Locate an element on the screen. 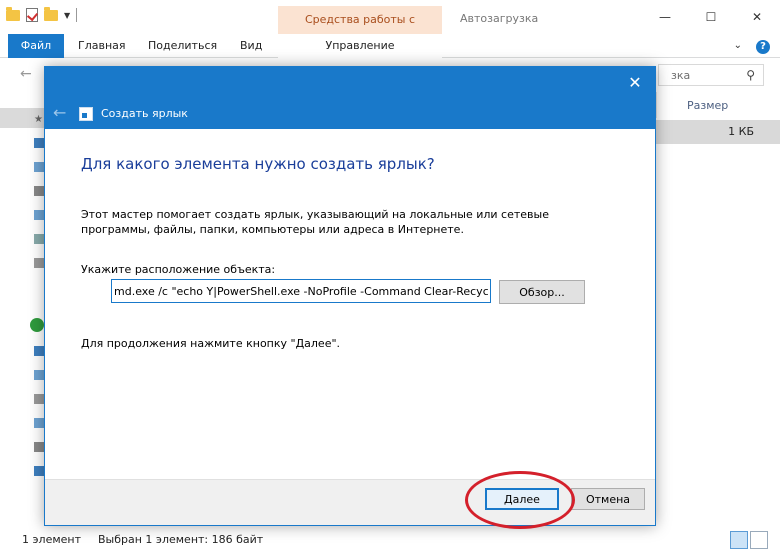 This screenshot has width=780, height=554. tab-file: Файл is located at coordinates (36, 46).